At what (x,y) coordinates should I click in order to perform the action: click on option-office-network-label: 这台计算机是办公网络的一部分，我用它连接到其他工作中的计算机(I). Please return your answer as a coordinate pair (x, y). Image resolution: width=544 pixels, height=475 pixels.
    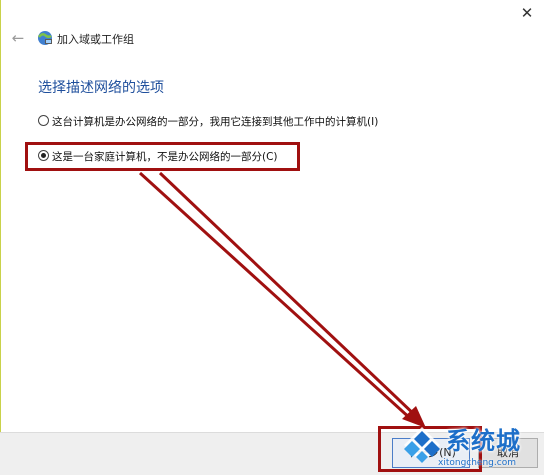
    Looking at the image, I should click on (215, 122).